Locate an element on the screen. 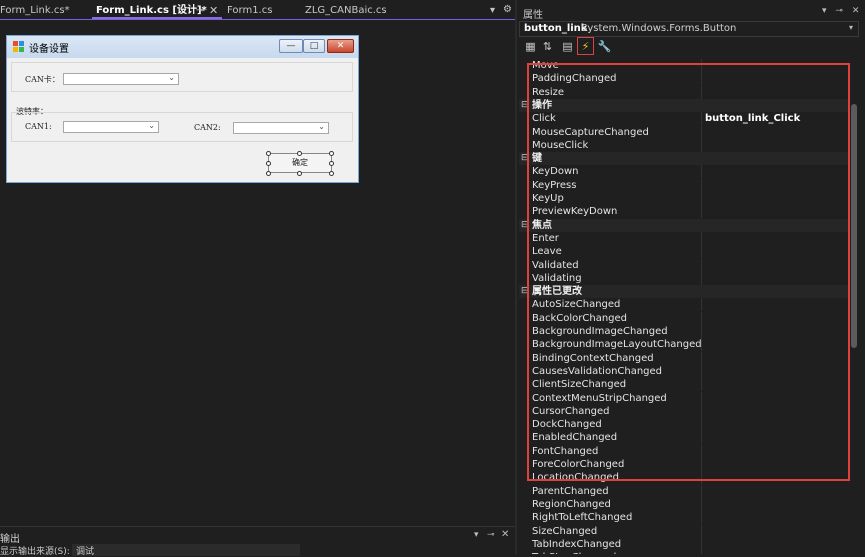 The height and width of the screenshot is (557, 865). can-card-combo: ⌄ is located at coordinates (121, 79).